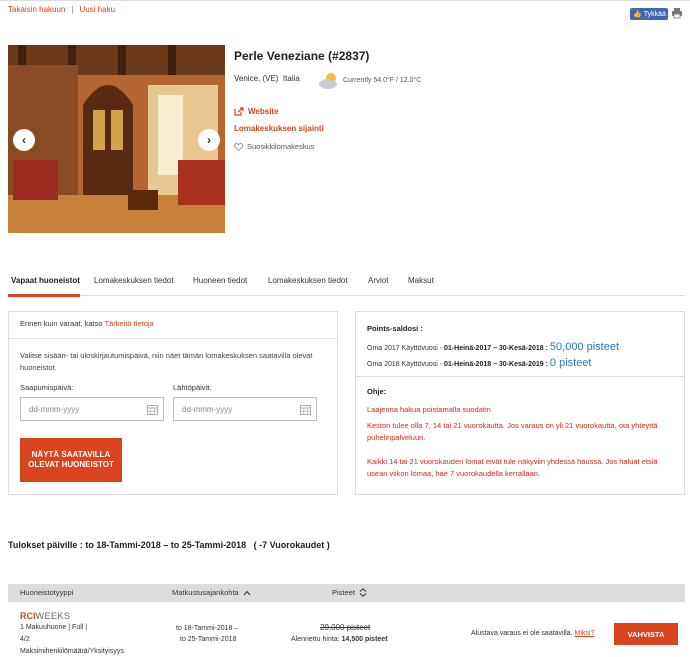 The width and height of the screenshot is (690, 657). Describe the element at coordinates (279, 128) in the screenshot. I see `resort-location-link: Lomakeskuksen sijainti` at that location.